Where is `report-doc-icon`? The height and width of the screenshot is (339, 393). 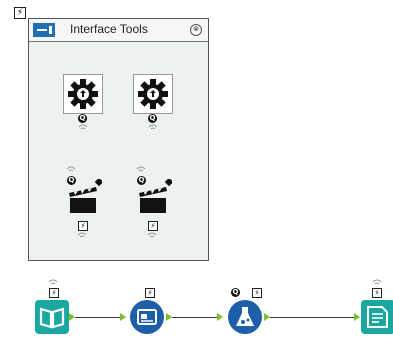
report-doc-icon is located at coordinates (377, 317).